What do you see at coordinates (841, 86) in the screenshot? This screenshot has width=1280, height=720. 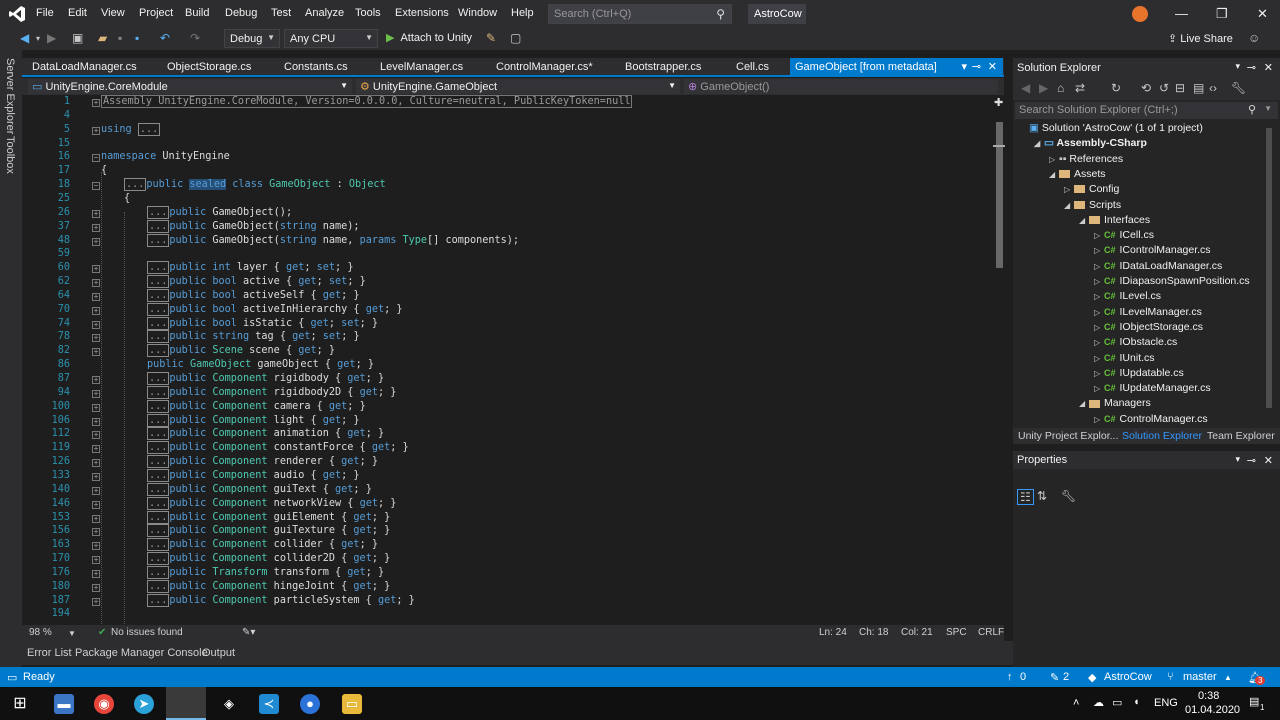 I see `member-select: ⊕ GameObject()` at bounding box center [841, 86].